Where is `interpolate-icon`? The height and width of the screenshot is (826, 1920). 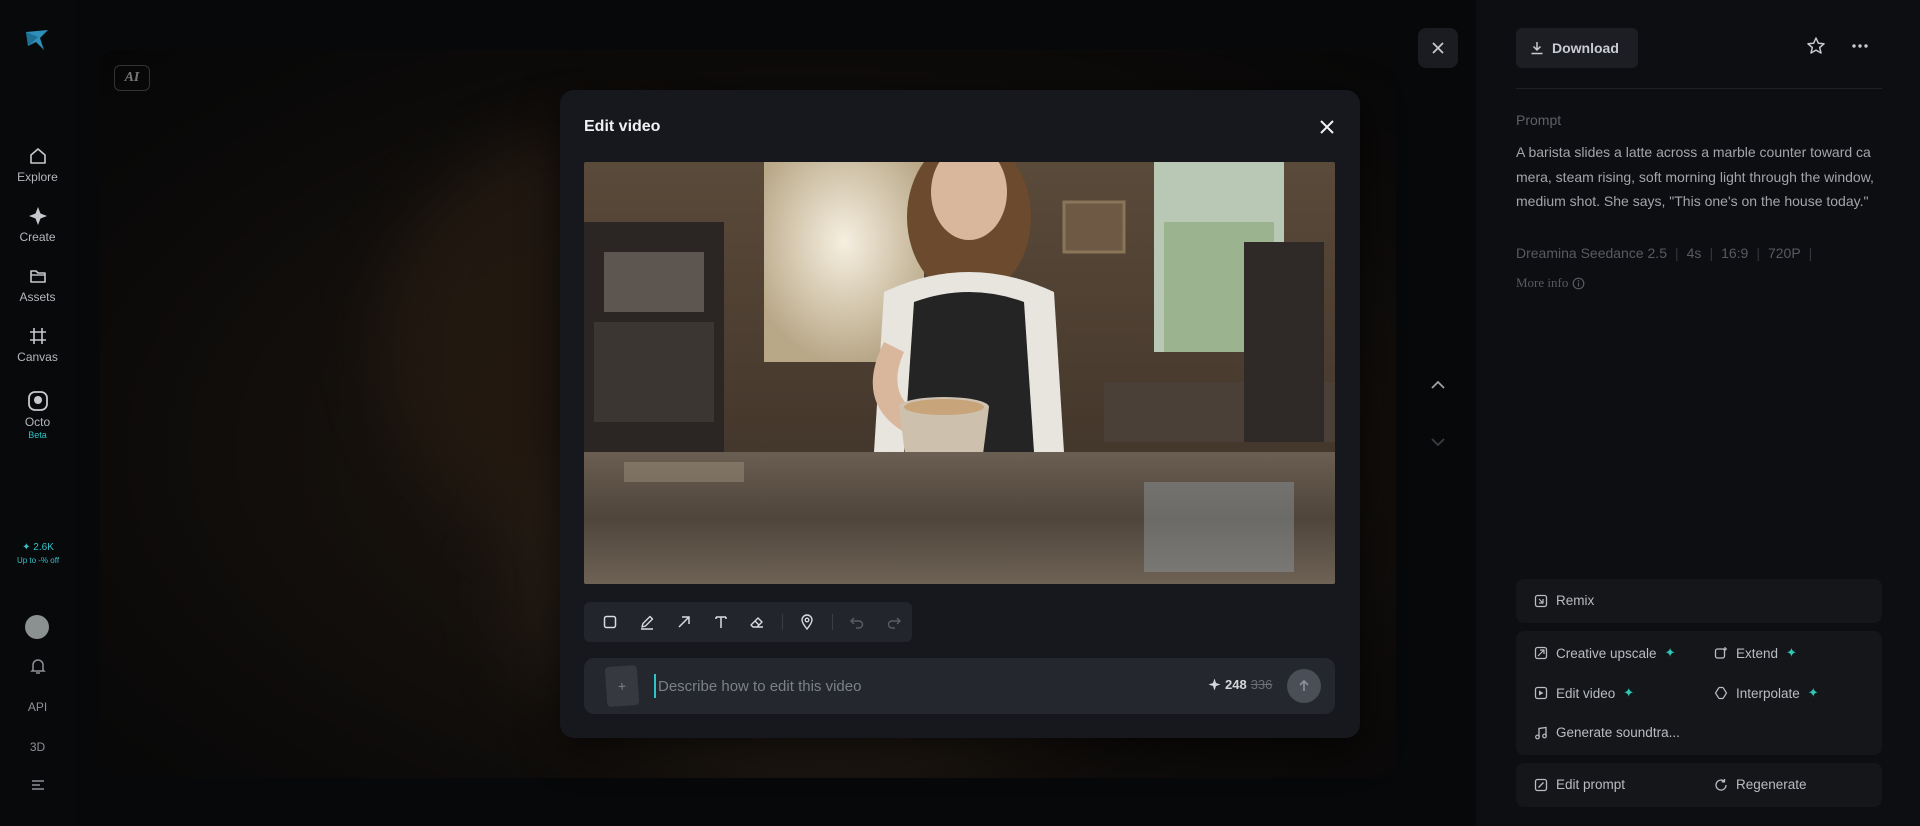
interpolate-icon is located at coordinates (1721, 693).